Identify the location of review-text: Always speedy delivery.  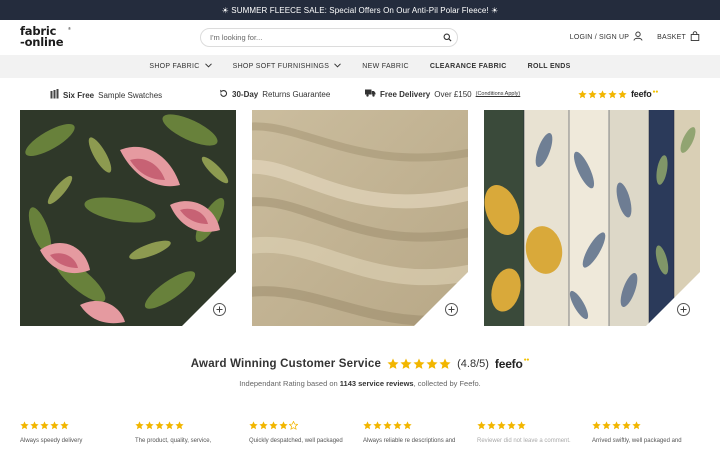
(51, 441).